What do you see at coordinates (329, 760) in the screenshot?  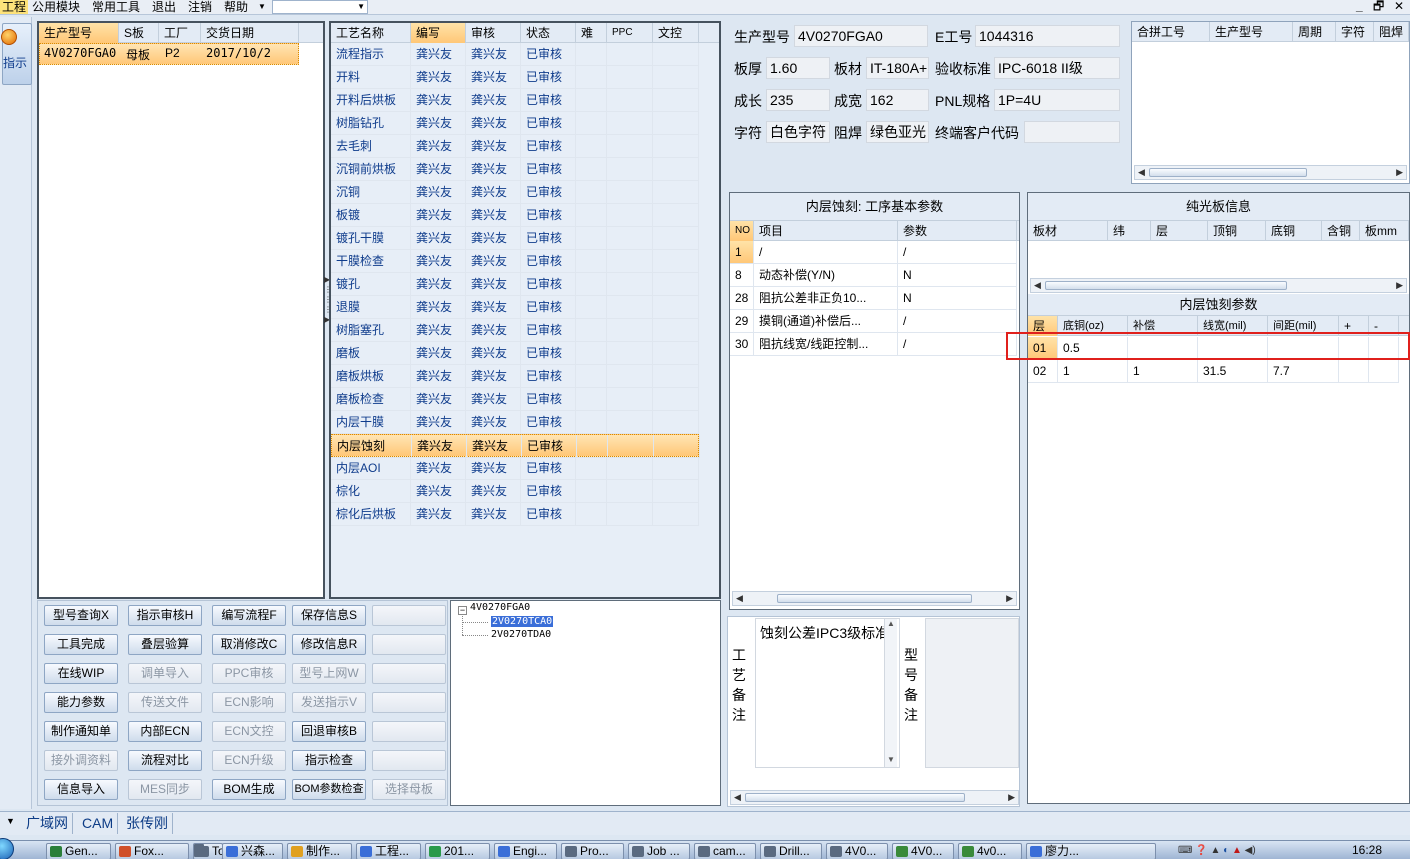 I see `action-button: 指示检查` at bounding box center [329, 760].